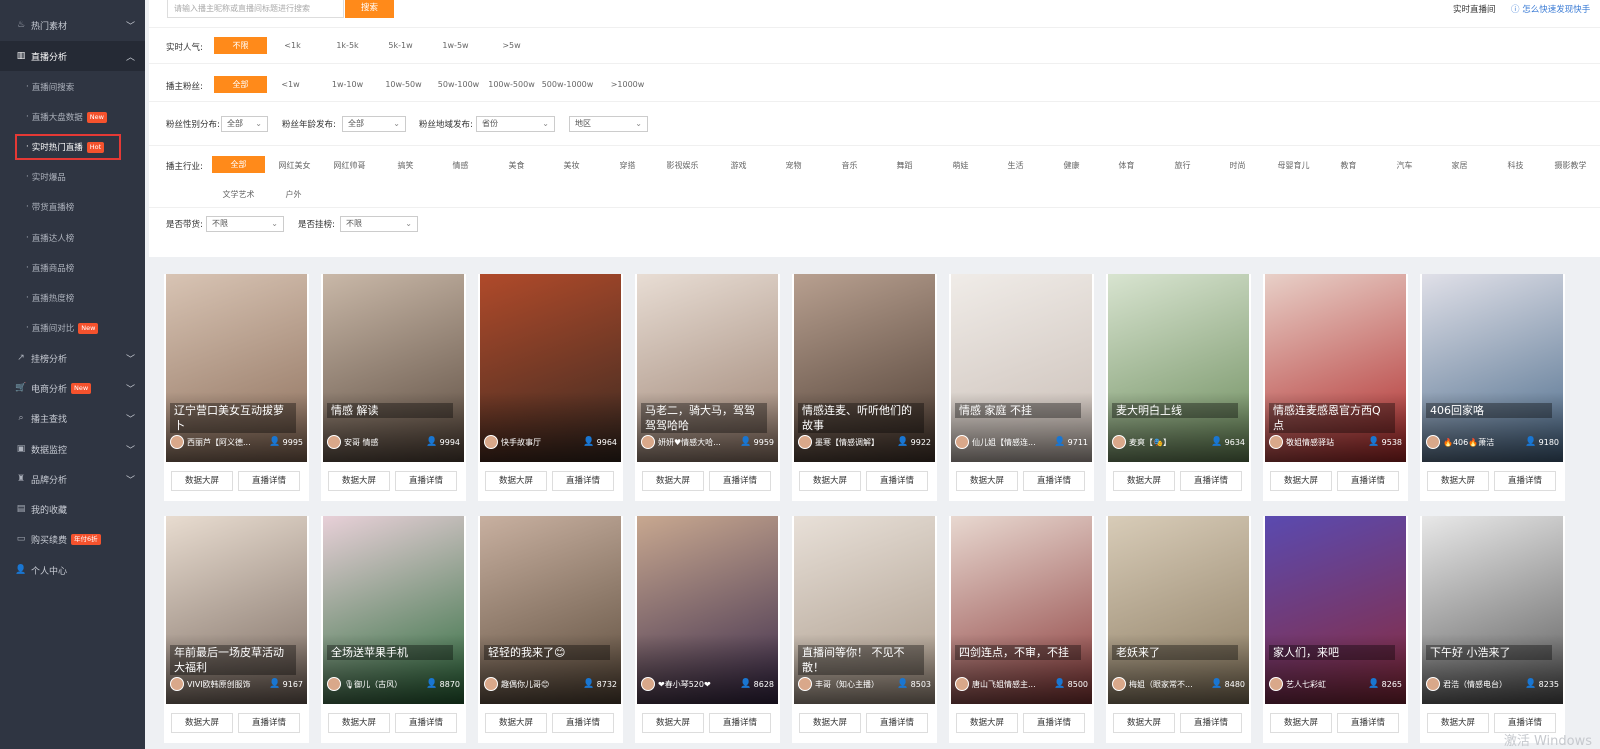 This screenshot has height=749, width=1600. What do you see at coordinates (72, 358) in the screenshot?
I see `sidebar-item-2: ↗ 挂榜分析 ﹀` at bounding box center [72, 358].